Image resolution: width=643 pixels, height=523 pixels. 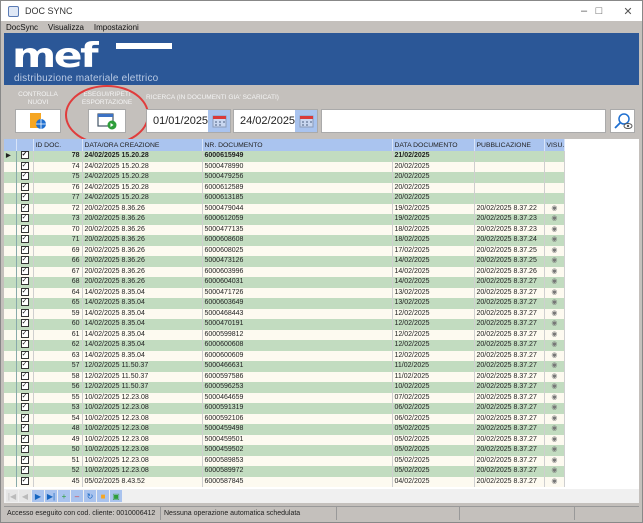 I want to click on window-play-icon: ▣, so click(x=116, y=496).